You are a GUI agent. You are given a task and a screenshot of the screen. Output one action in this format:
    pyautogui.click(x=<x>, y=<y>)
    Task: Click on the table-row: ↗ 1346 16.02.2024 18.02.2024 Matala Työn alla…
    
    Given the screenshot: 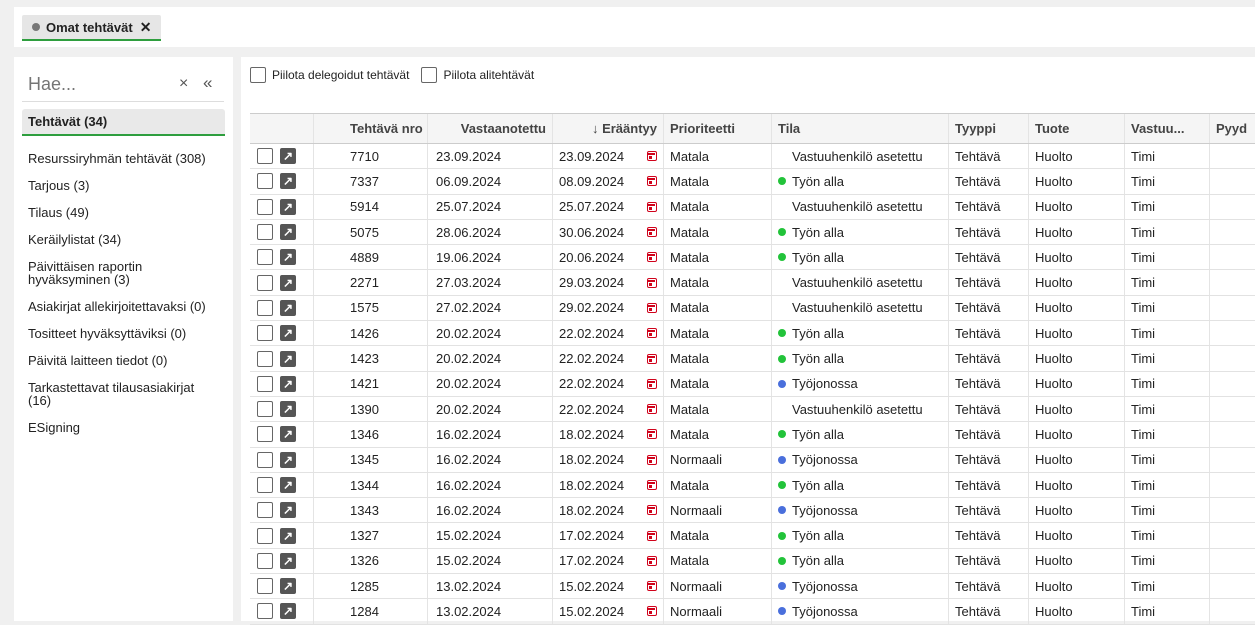 What is the action you would take?
    pyautogui.click(x=752, y=435)
    